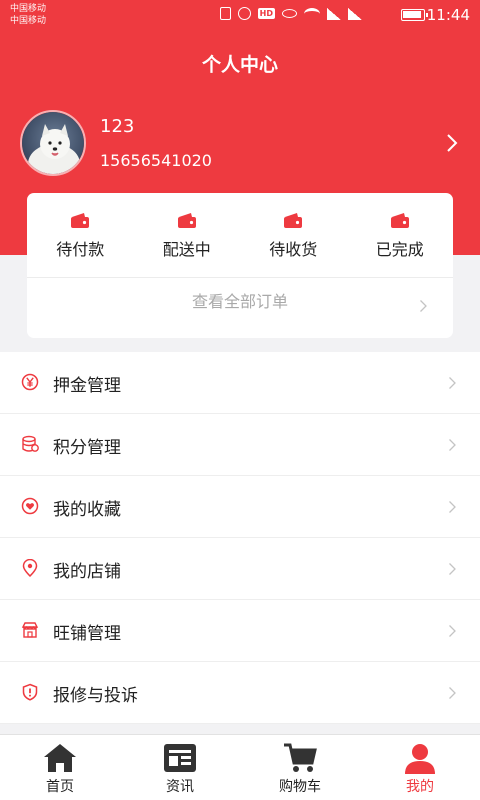 The width and height of the screenshot is (480, 800). I want to click on tab-news: 资讯, so click(180, 767).